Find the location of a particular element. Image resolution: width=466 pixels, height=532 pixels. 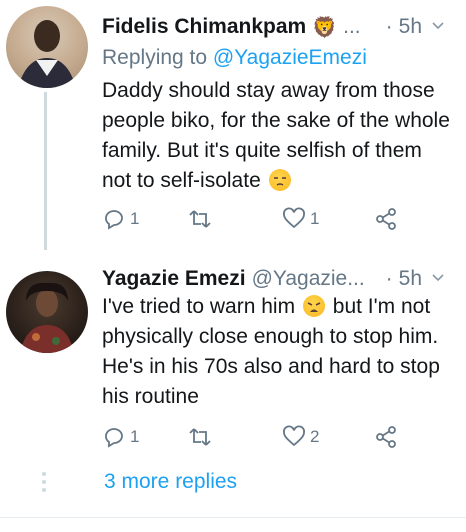

tweet-actions: 1 1 is located at coordinates (262, 219).